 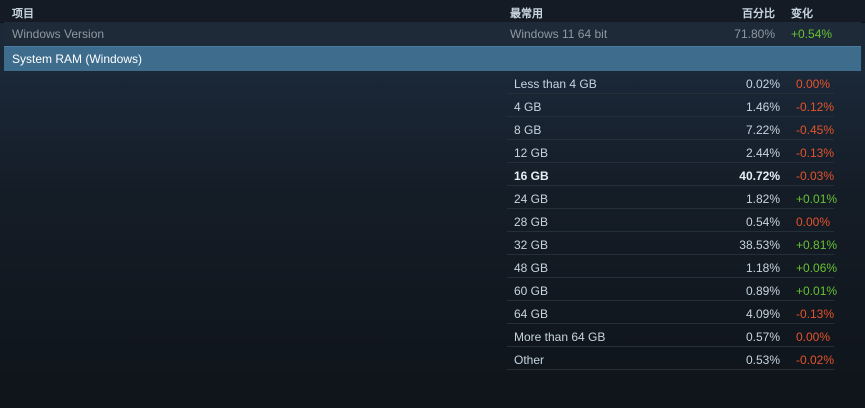 I want to click on ram-size-label: 12 GB, so click(x=531, y=153).